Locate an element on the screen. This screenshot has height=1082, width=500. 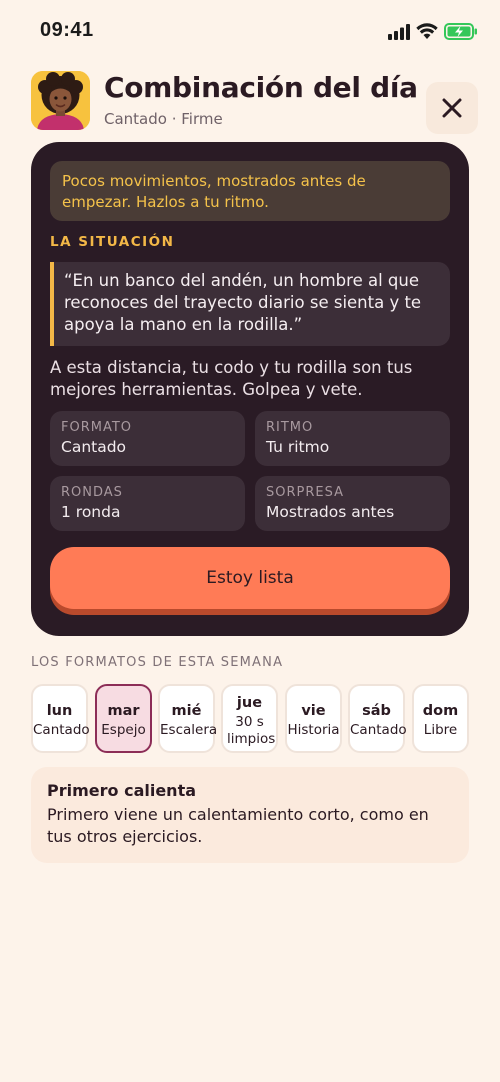
tile-value: Tu ritmo is located at coordinates (298, 447).